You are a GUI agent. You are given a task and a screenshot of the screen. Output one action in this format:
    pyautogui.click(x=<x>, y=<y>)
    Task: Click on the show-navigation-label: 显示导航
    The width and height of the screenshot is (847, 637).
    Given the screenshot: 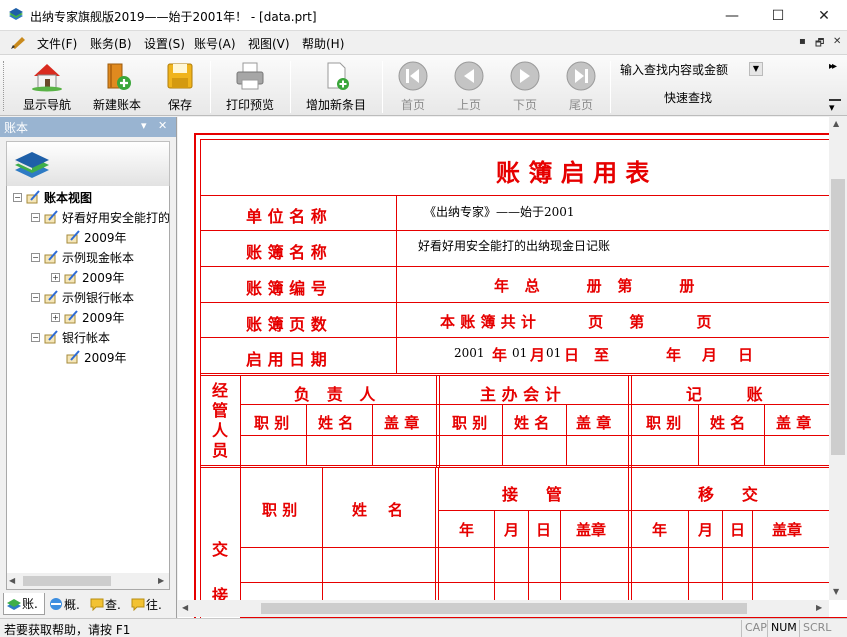 What is the action you would take?
    pyautogui.click(x=46, y=105)
    